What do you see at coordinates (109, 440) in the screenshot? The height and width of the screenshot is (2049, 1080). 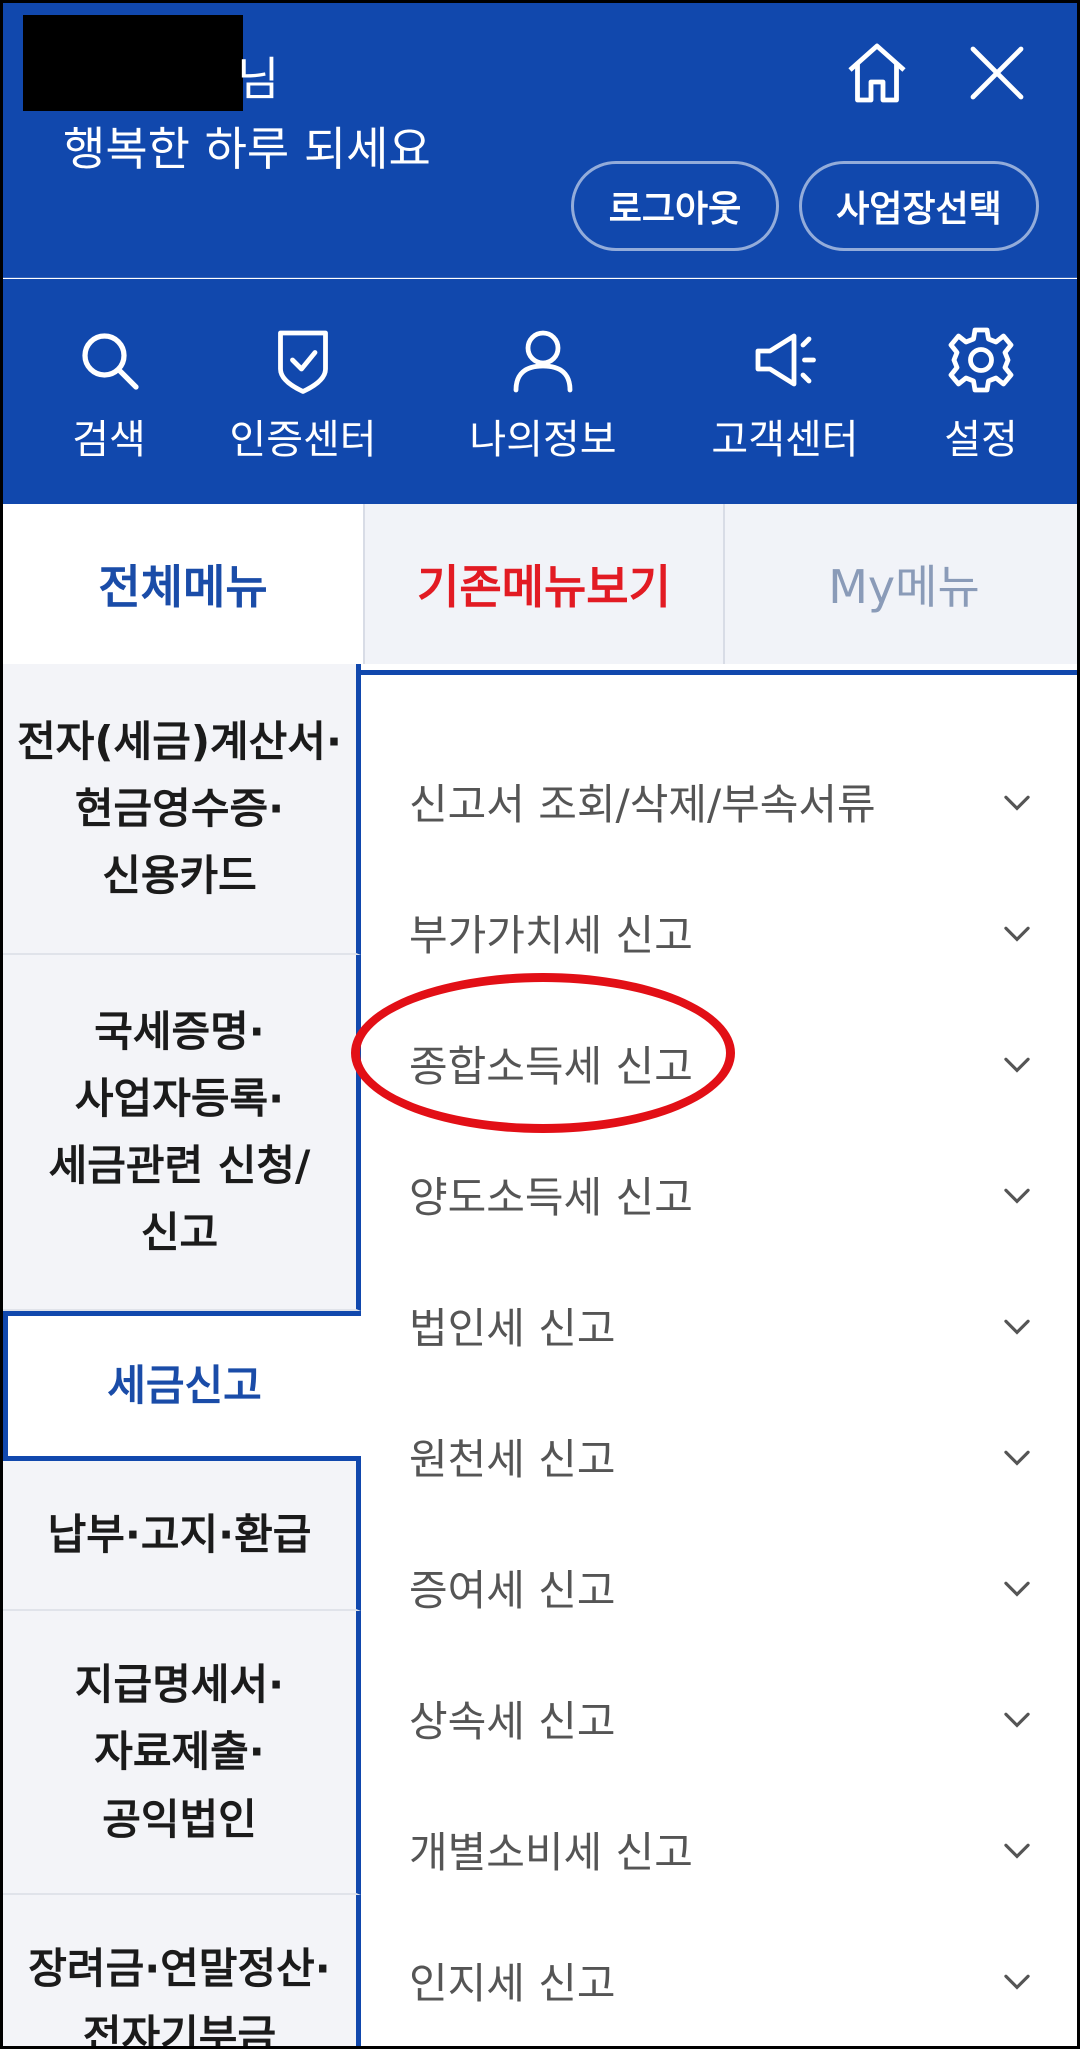 I see `quick-search-label: 검색` at bounding box center [109, 440].